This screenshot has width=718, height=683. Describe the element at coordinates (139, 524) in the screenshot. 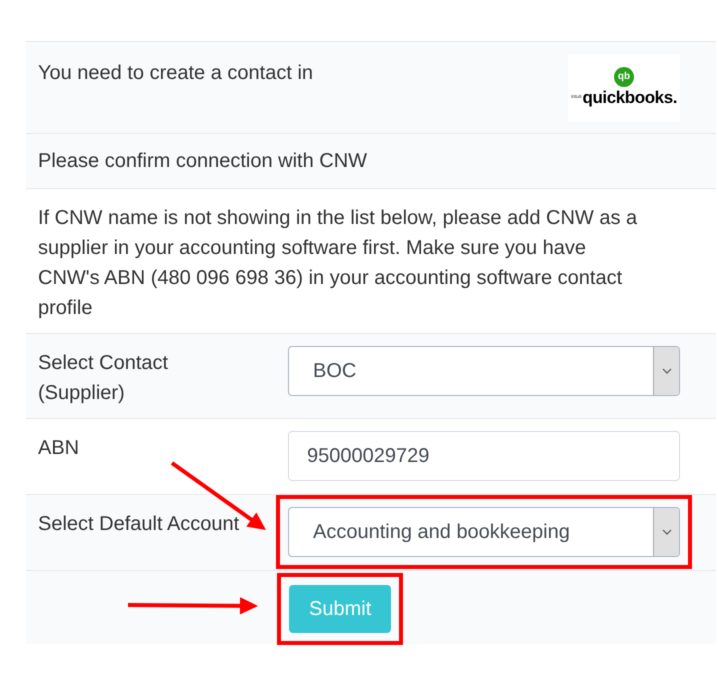

I see `field-label: Select Default Account` at that location.